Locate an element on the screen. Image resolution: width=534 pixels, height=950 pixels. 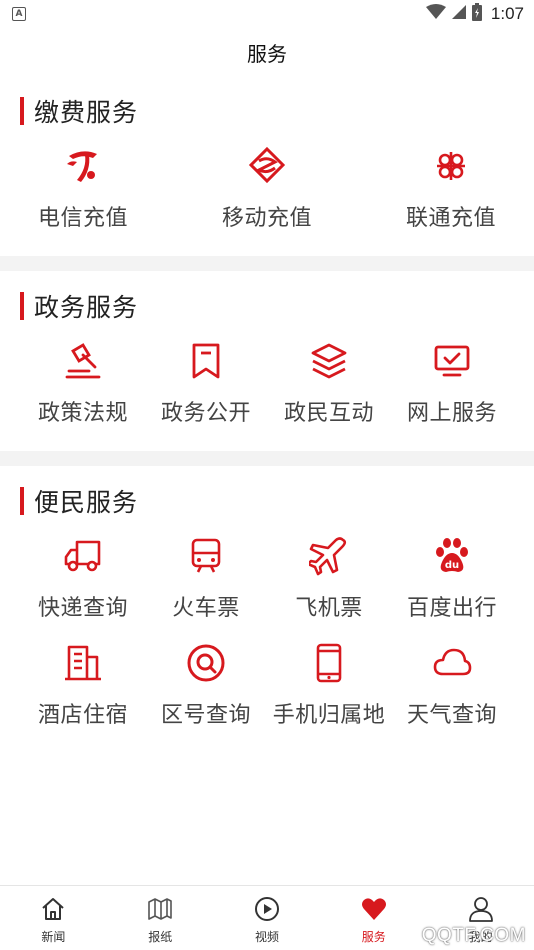
service-label: 飞机票 is located at coordinates (329, 608).